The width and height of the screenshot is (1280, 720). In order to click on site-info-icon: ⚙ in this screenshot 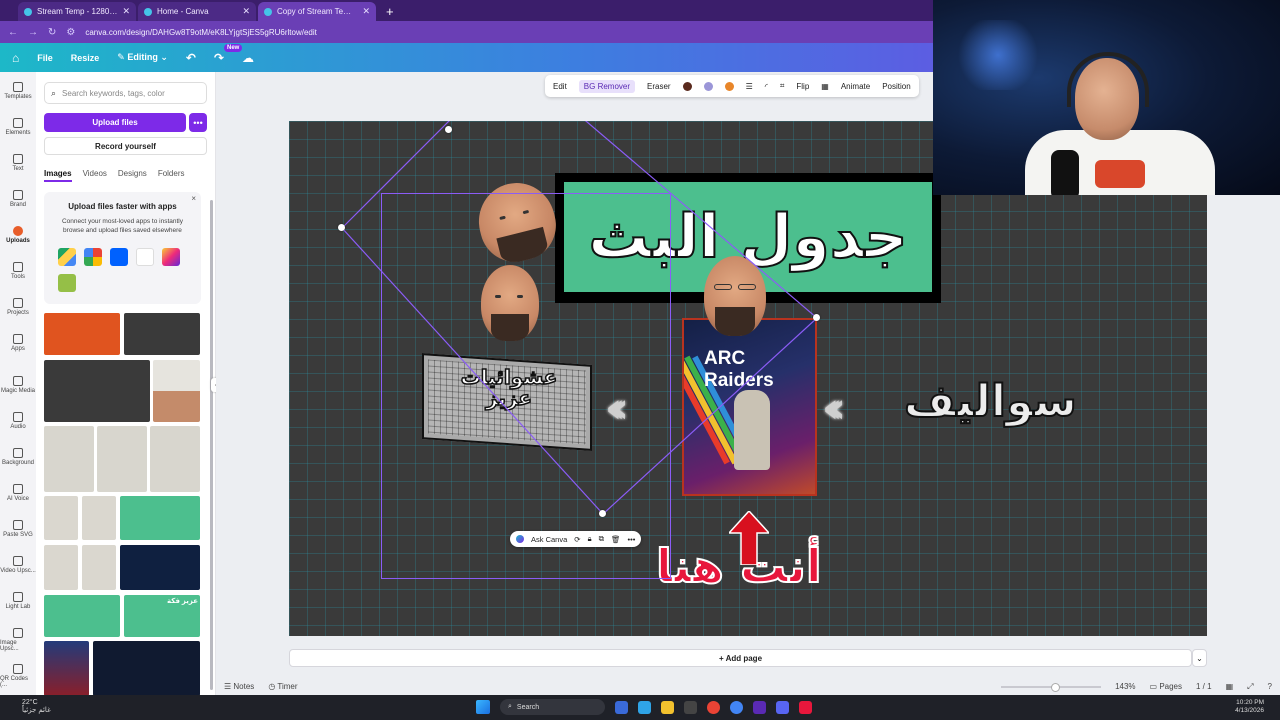, I will do `click(70, 32)`.